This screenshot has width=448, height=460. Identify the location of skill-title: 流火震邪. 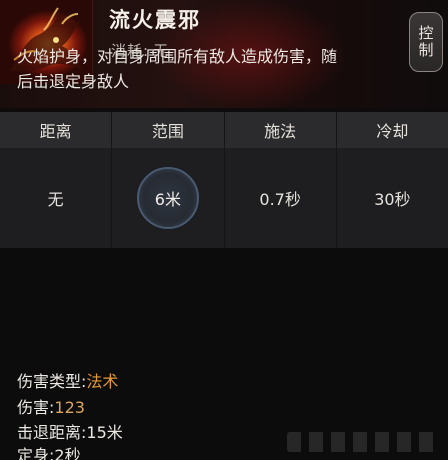
(155, 20).